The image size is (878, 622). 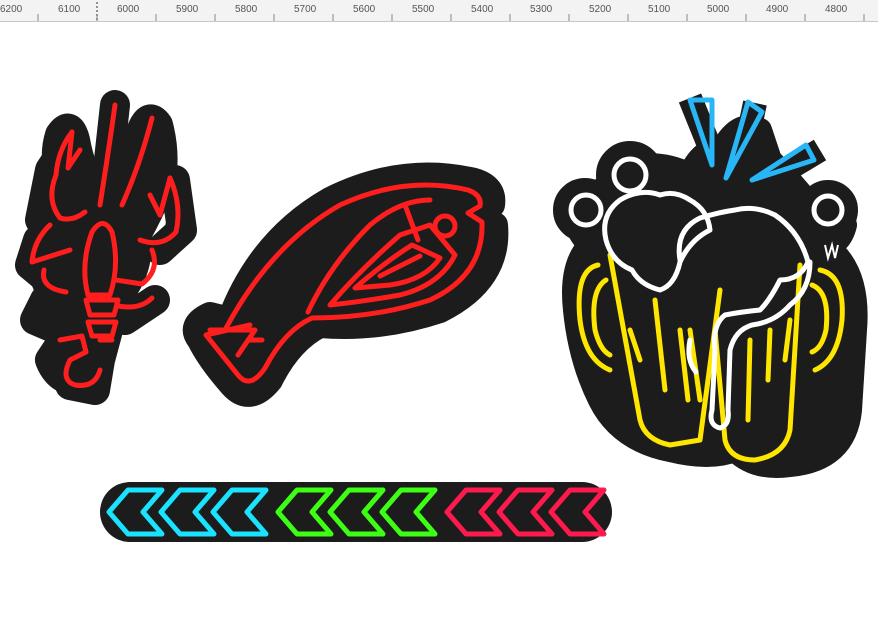 I want to click on ruler-label: 5500, so click(x=423, y=9).